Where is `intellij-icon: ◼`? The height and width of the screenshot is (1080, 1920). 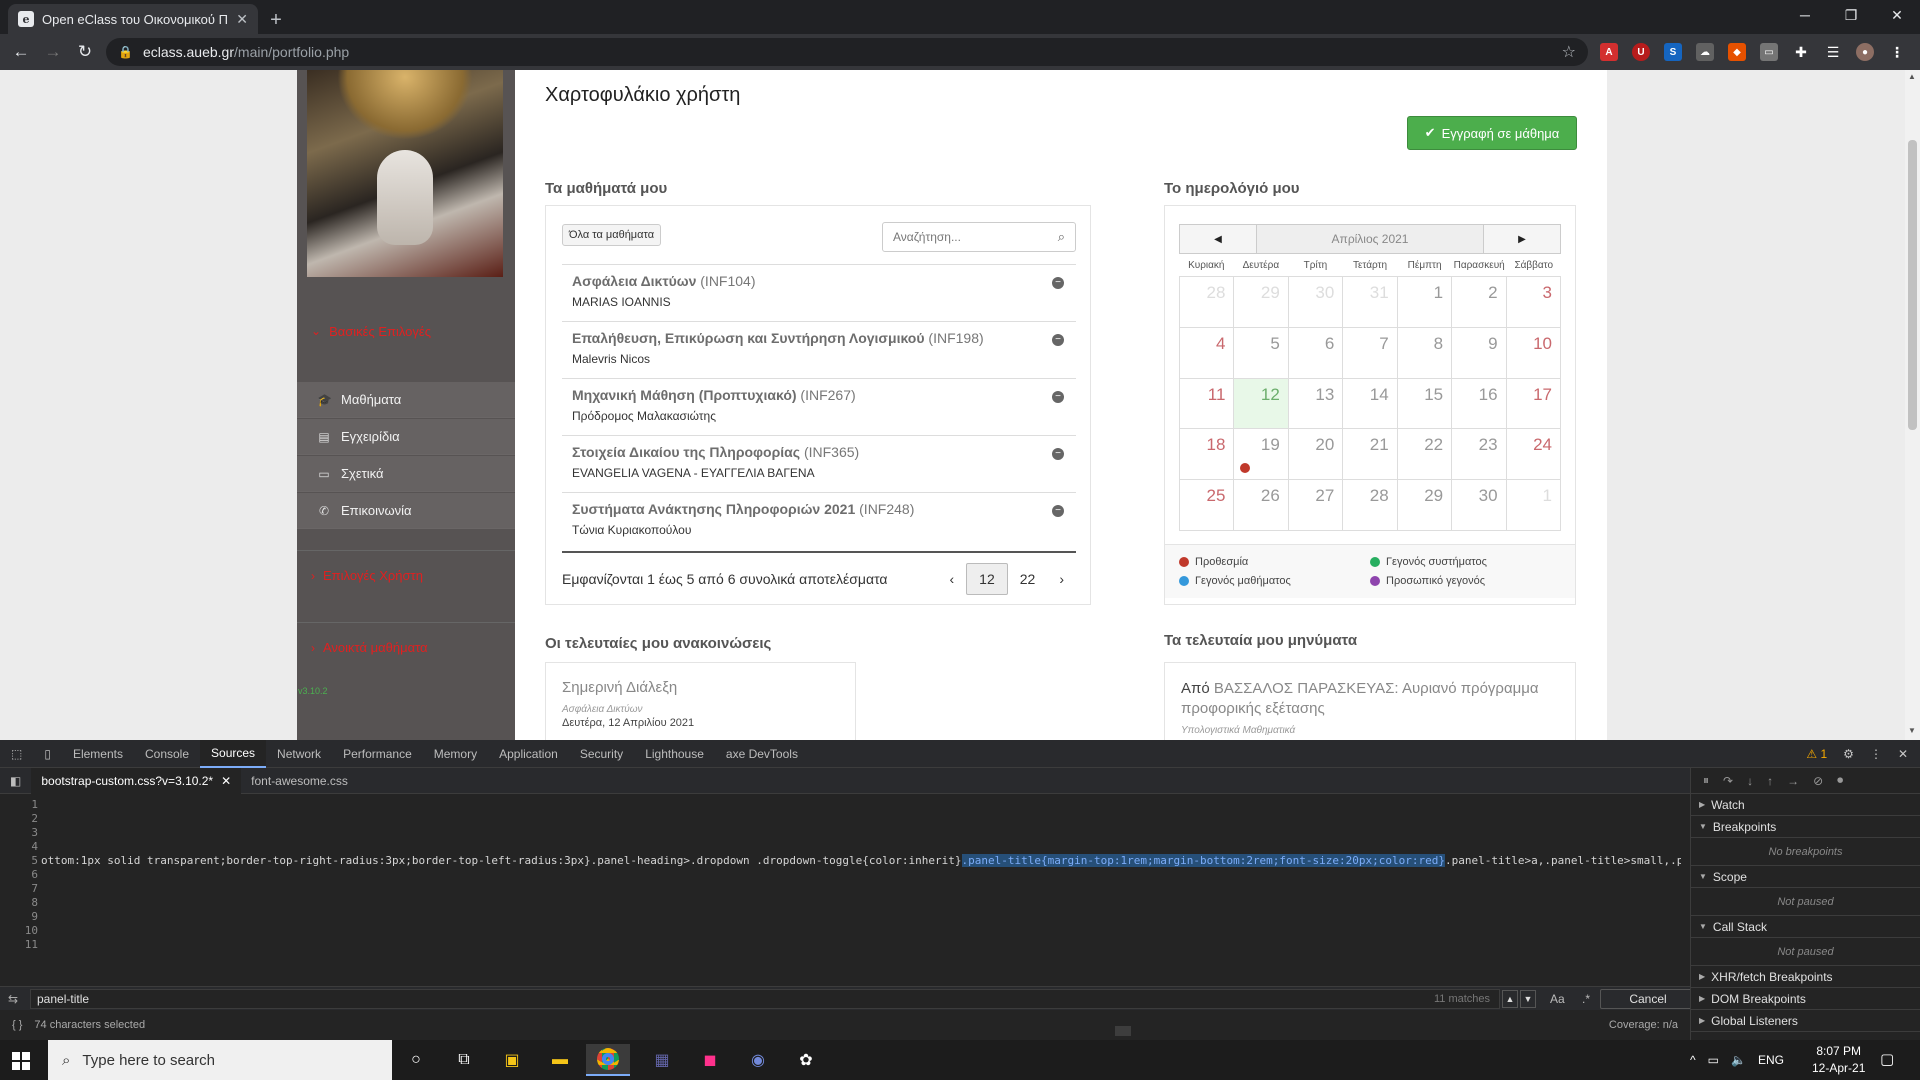 intellij-icon: ◼ is located at coordinates (710, 1060).